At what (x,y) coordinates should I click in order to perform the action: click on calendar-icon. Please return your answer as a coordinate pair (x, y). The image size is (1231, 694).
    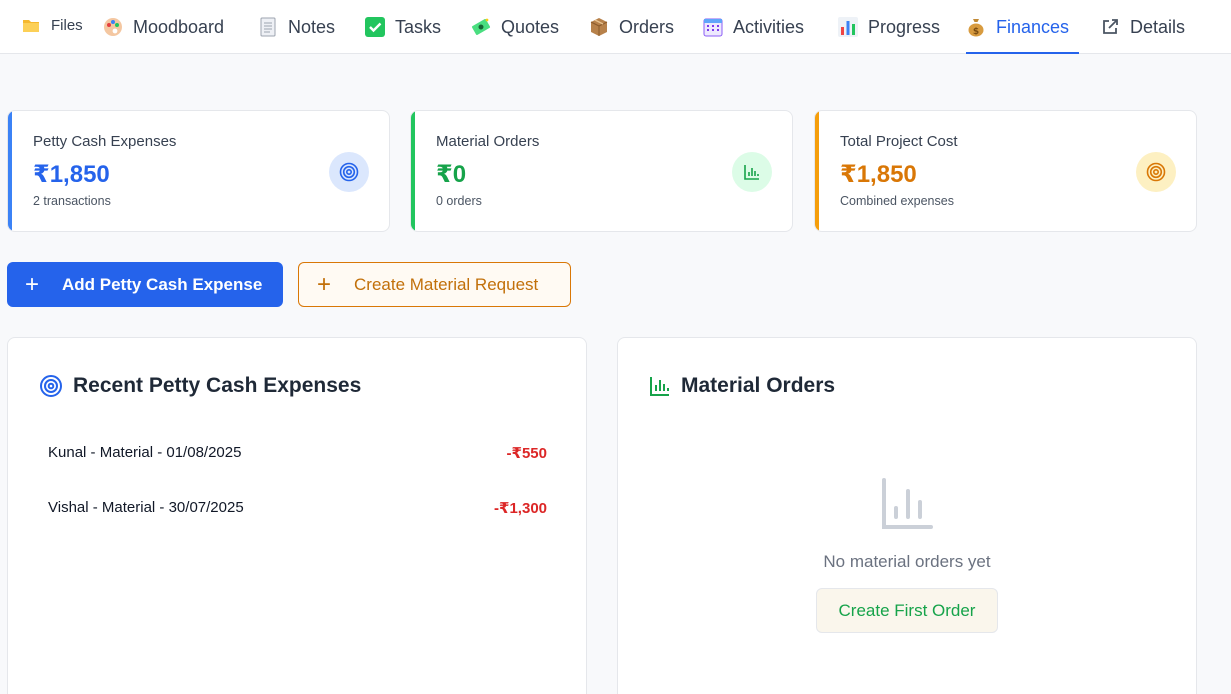
    Looking at the image, I should click on (713, 27).